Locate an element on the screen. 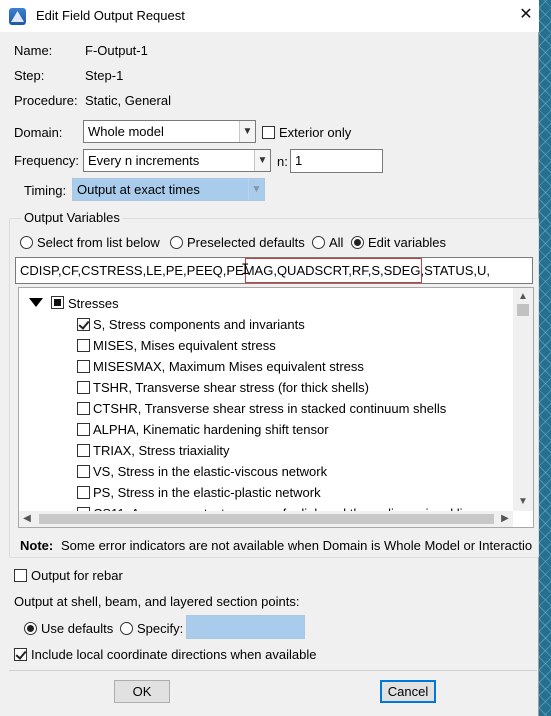 The height and width of the screenshot is (716, 551). collapse-arrow-icon is located at coordinates (36, 303).